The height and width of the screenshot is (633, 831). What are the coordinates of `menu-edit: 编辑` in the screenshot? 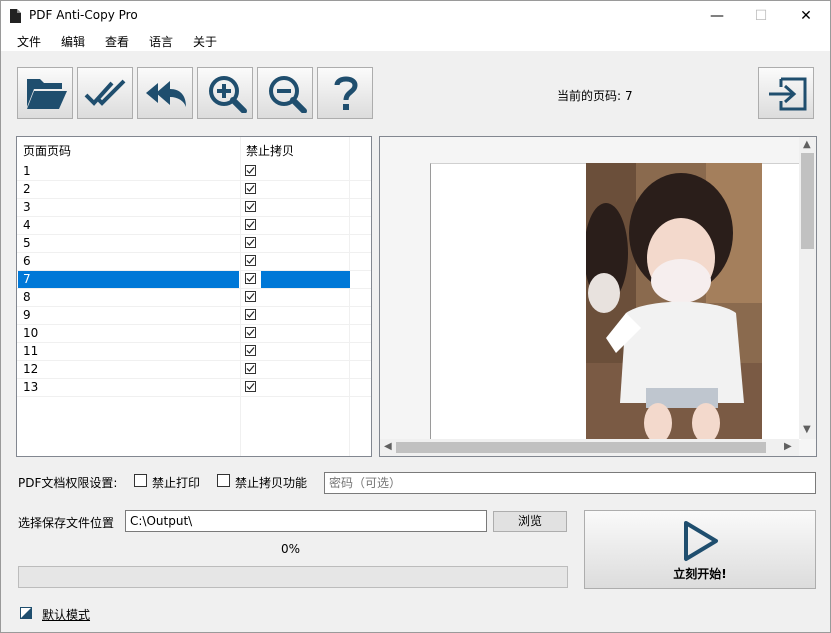 It's located at (73, 41).